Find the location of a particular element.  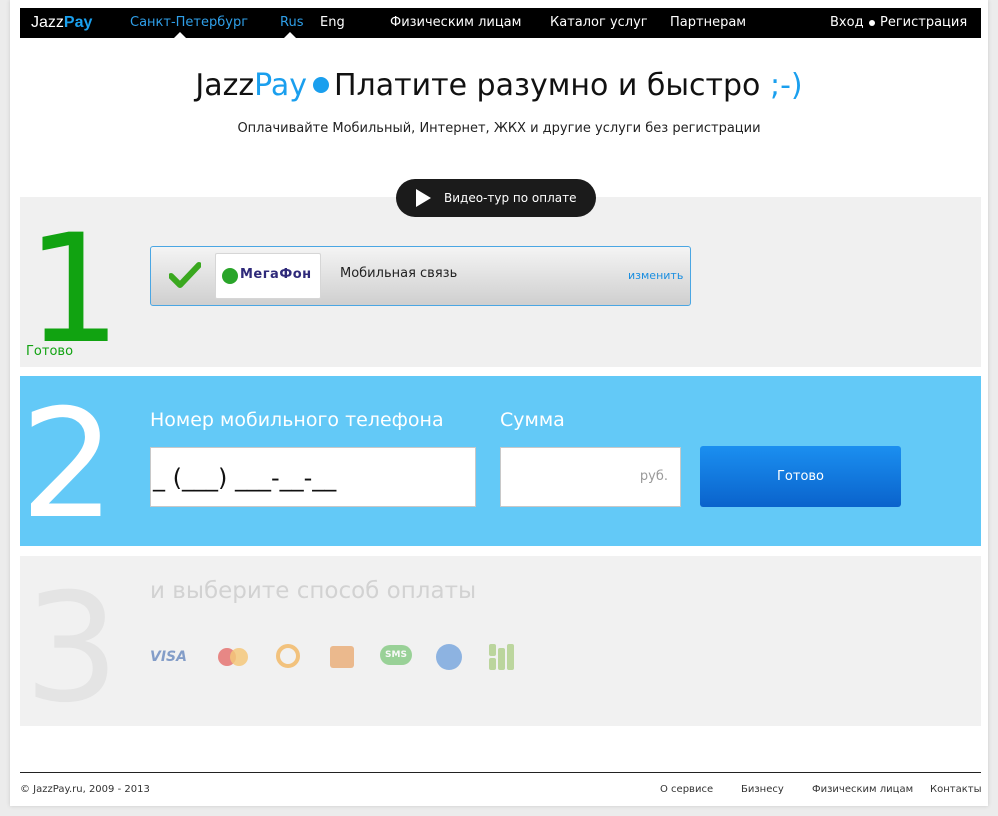

video-tour-button: Видео-тур по оплате is located at coordinates (496, 198).